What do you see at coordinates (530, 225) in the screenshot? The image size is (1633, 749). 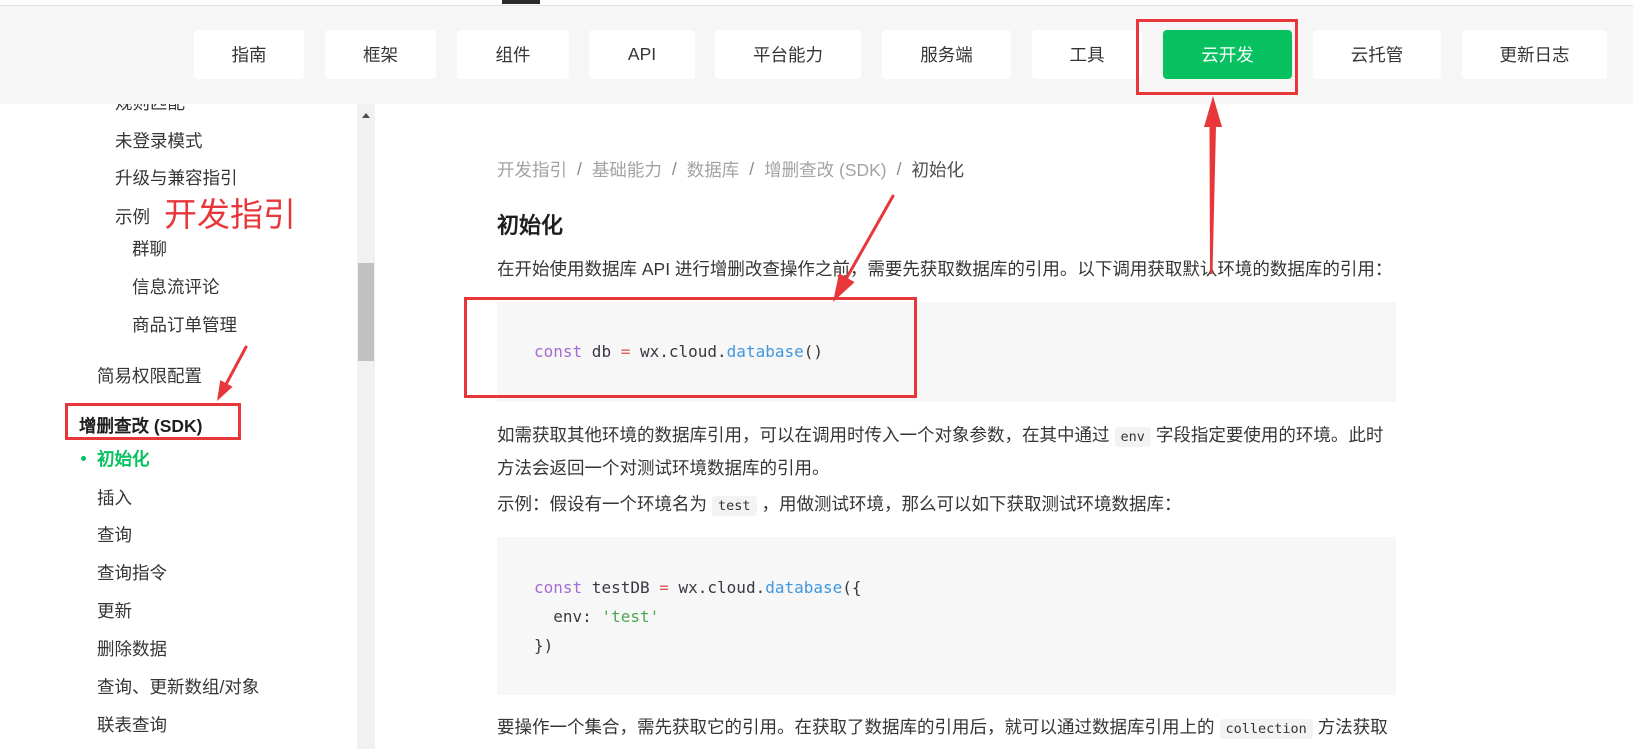 I see `page-title: 初始化` at bounding box center [530, 225].